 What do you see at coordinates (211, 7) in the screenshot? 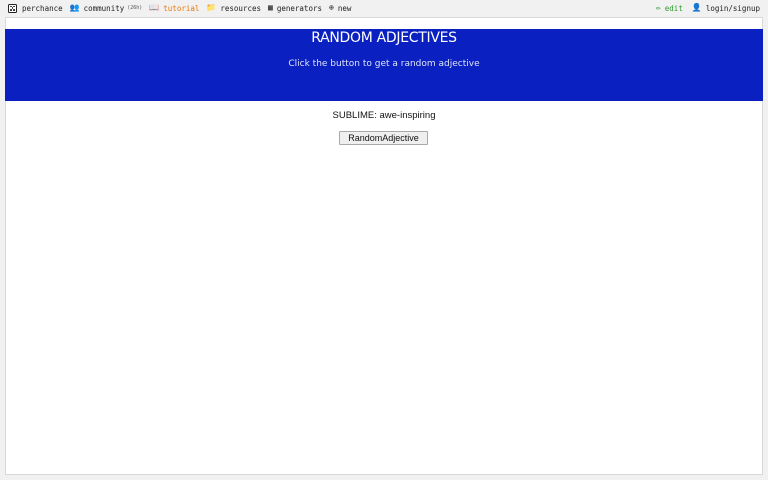
I see `folder-icon: 📁` at bounding box center [211, 7].